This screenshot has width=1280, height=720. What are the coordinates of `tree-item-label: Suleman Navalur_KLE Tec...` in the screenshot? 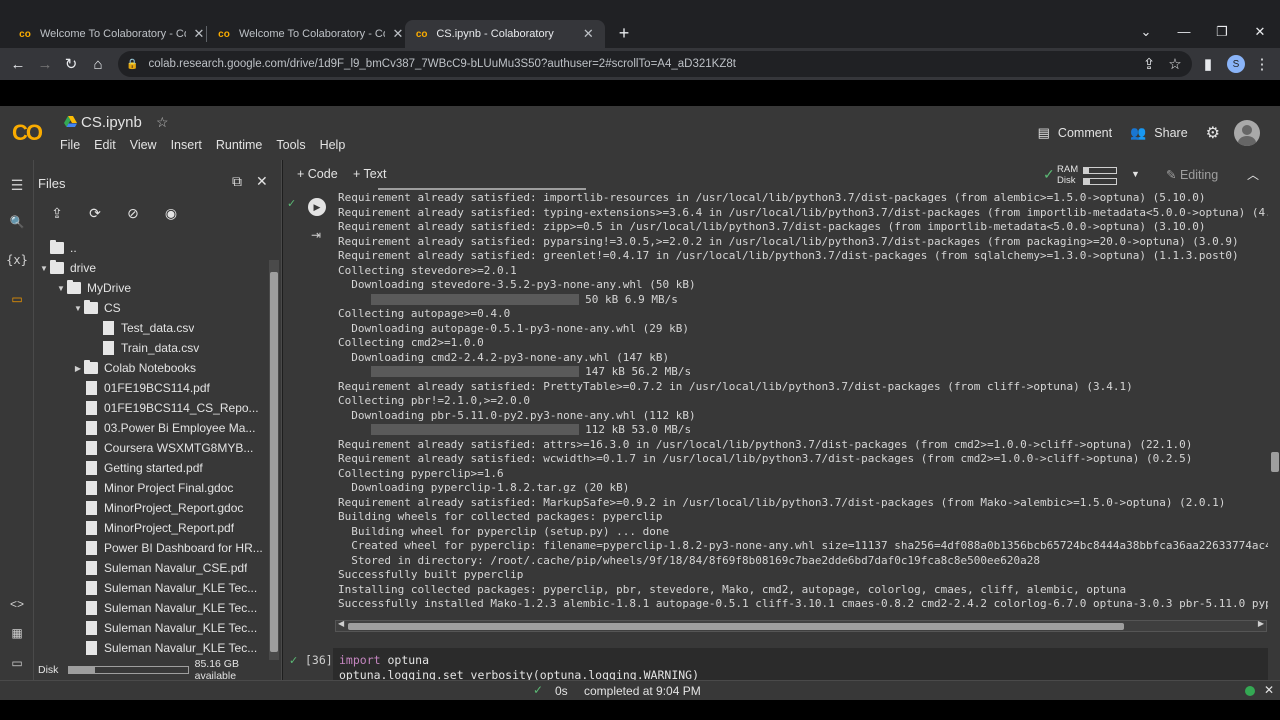 It's located at (181, 648).